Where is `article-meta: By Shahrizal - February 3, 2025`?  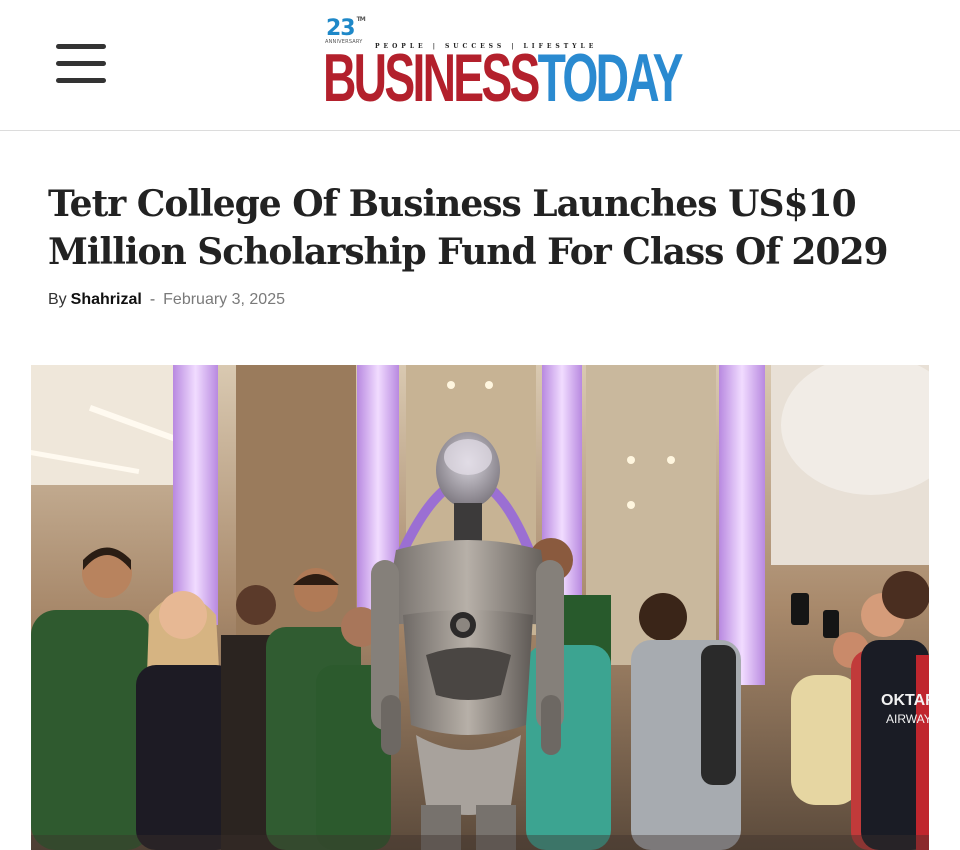 article-meta: By Shahrizal - February 3, 2025 is located at coordinates (166, 300).